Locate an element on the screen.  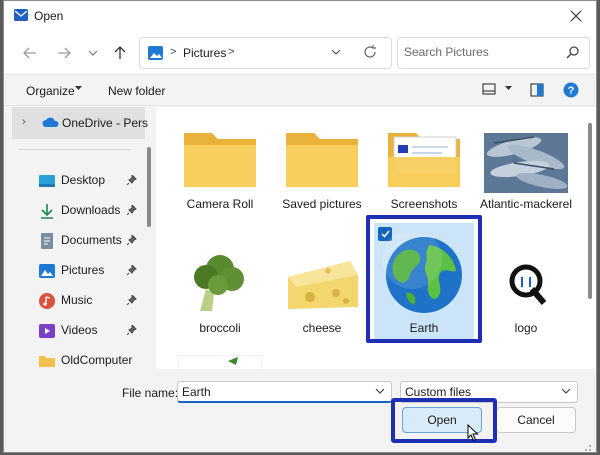
up-button is located at coordinates (120, 53).